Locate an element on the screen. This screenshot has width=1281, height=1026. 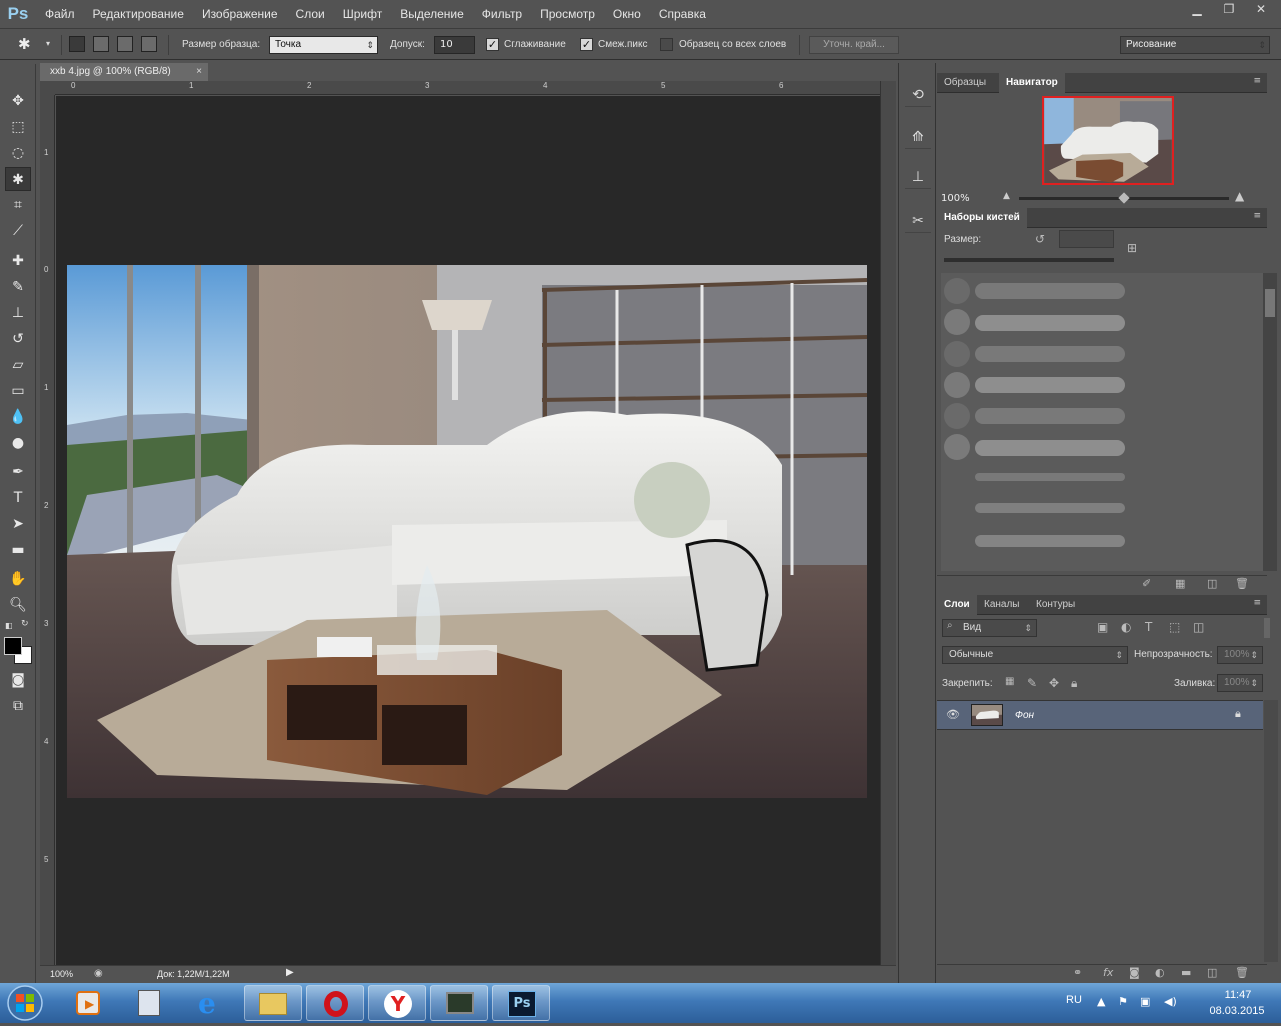
history-brush-tool-icon: ↺ is located at coordinates (18, 339).